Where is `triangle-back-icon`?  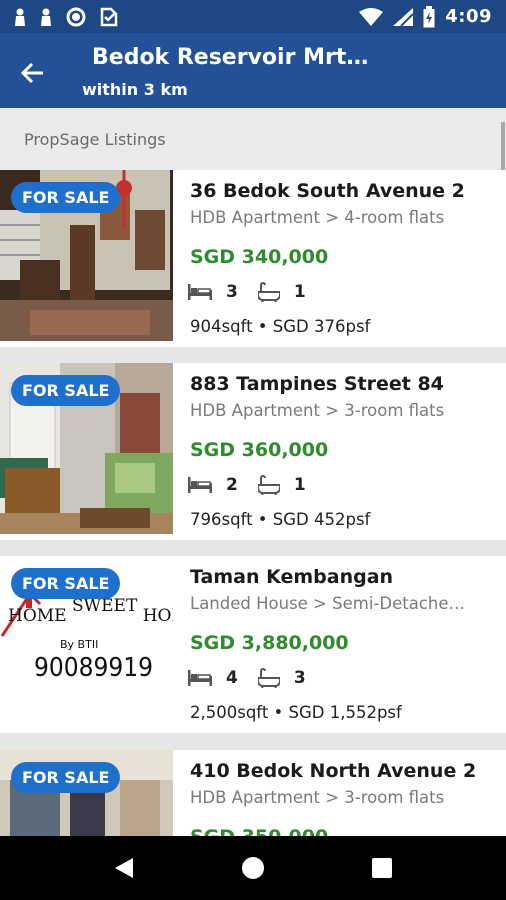
triangle-back-icon is located at coordinates (124, 868).